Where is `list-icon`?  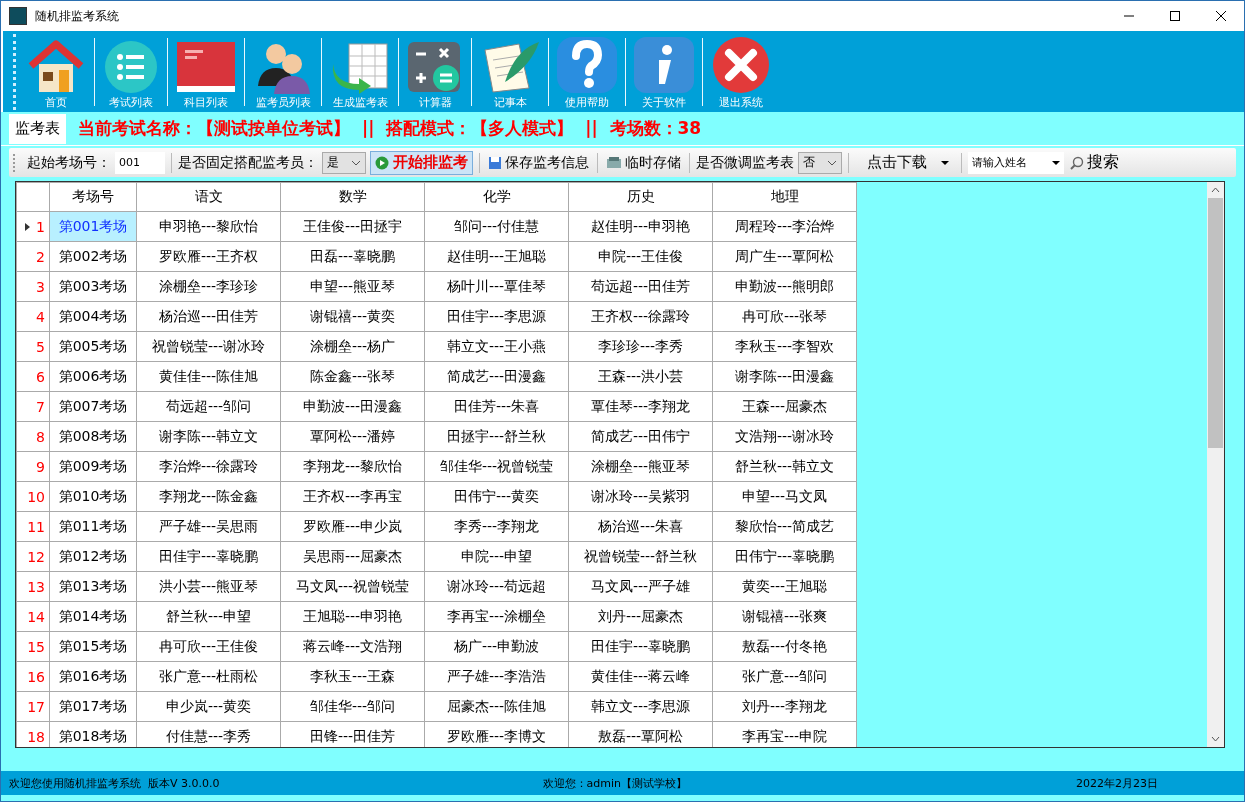 list-icon is located at coordinates (131, 67).